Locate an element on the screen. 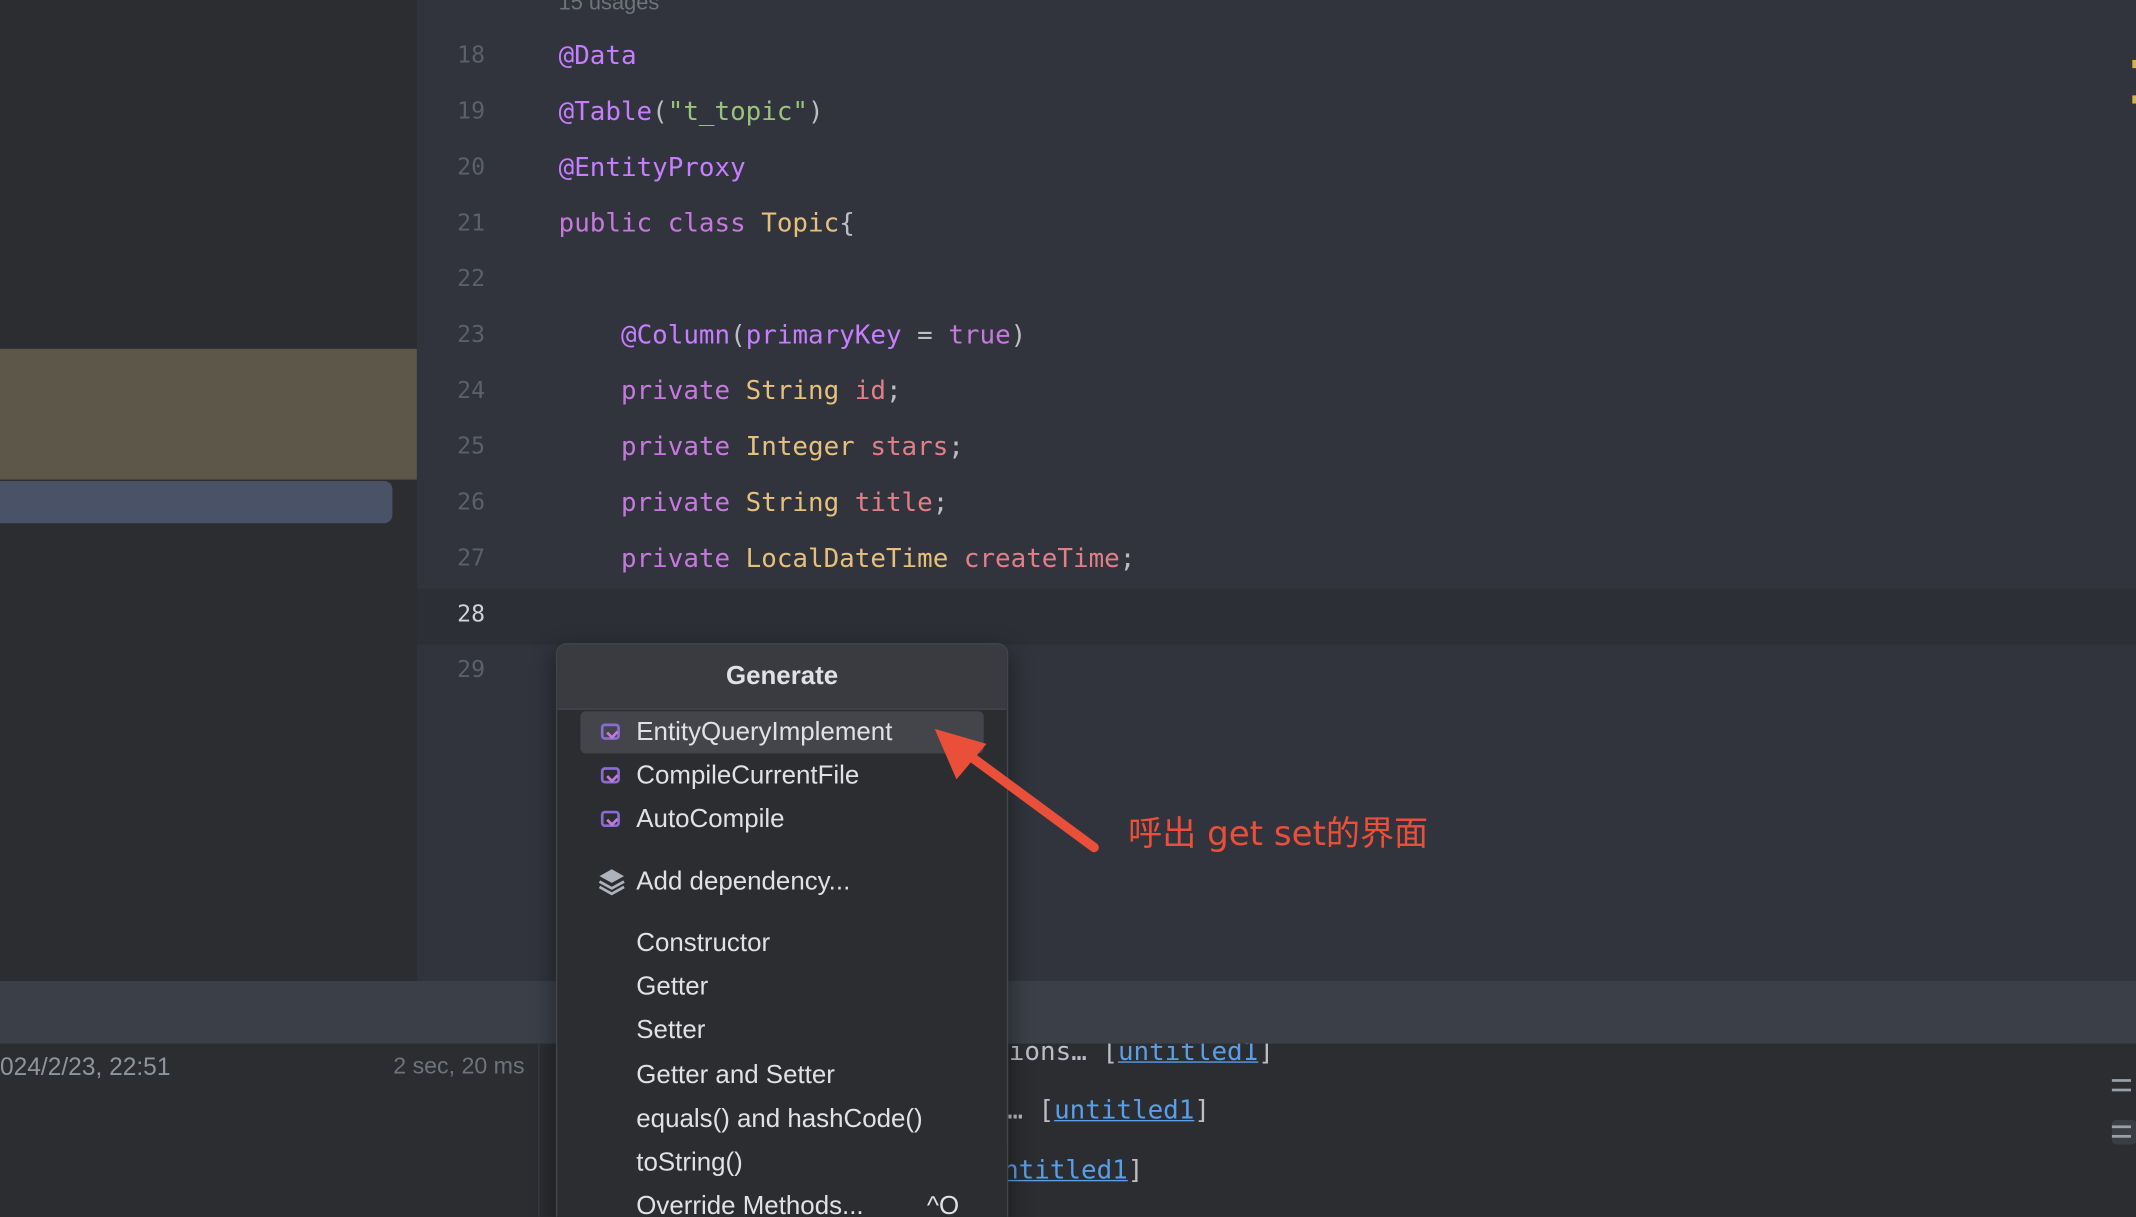 The height and width of the screenshot is (1217, 2136). code-token: @Data is located at coordinates (597, 55).